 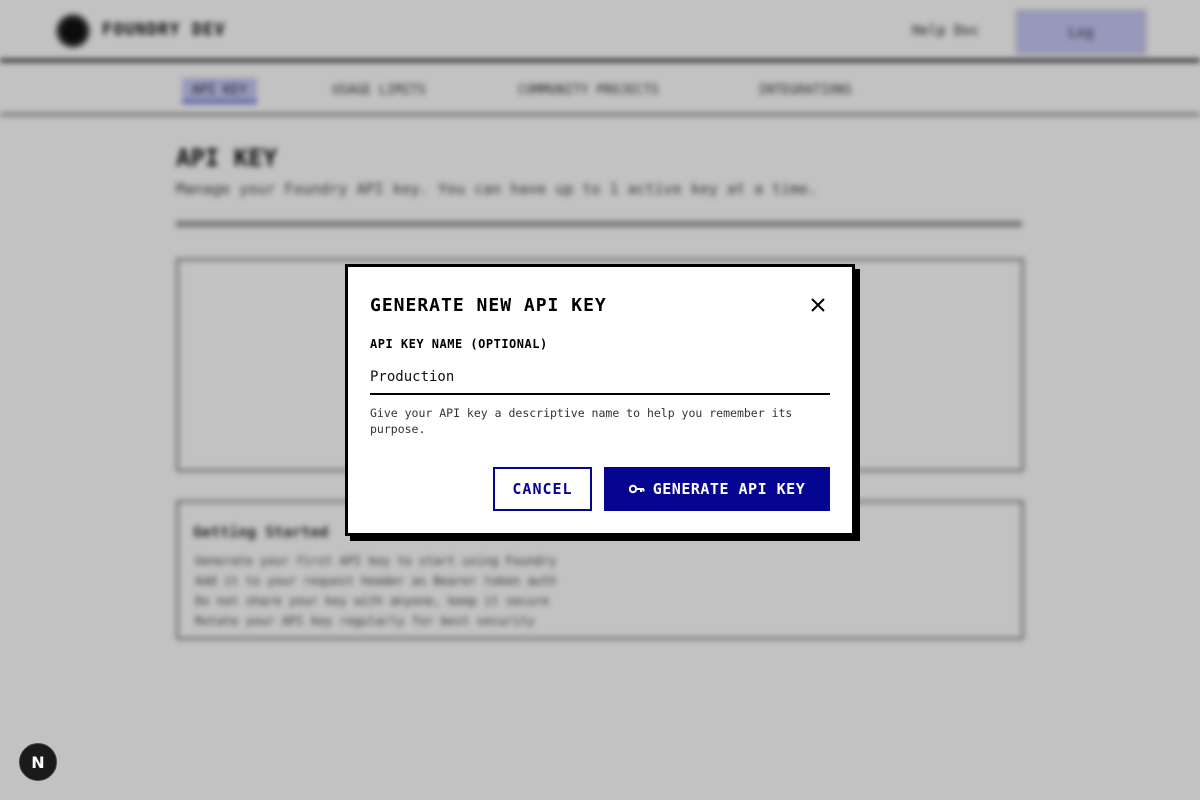 I want to click on api-key-name-label: API KEY NAME (OPTIONAL), so click(x=459, y=344).